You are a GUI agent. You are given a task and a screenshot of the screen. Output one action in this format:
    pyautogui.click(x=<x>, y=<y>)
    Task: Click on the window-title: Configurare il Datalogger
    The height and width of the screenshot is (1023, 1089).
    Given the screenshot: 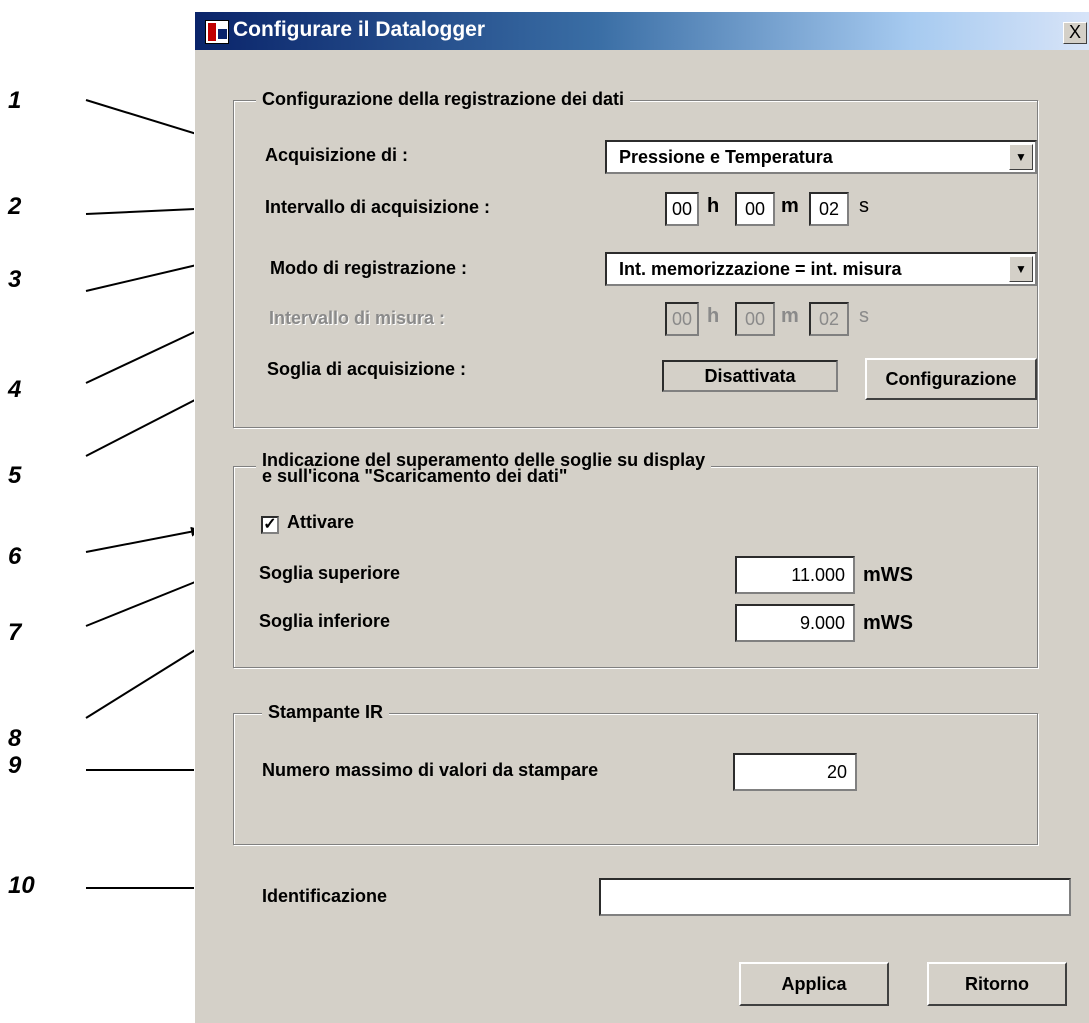 What is the action you would take?
    pyautogui.click(x=359, y=29)
    